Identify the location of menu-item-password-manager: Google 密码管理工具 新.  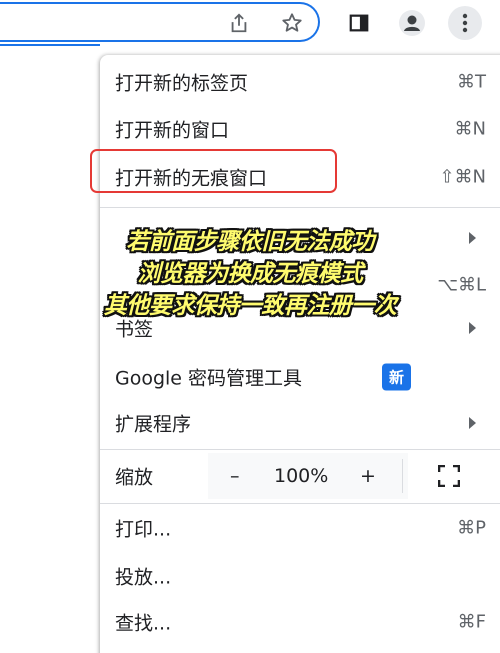
(300, 377).